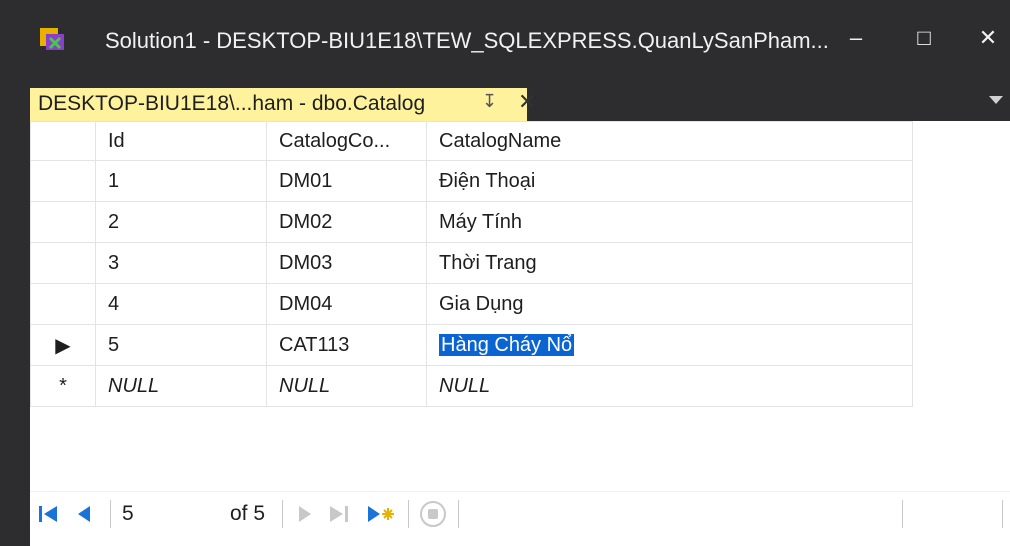 The width and height of the screenshot is (1010, 546). I want to click on cell-catalog-name: NULL, so click(669, 386).